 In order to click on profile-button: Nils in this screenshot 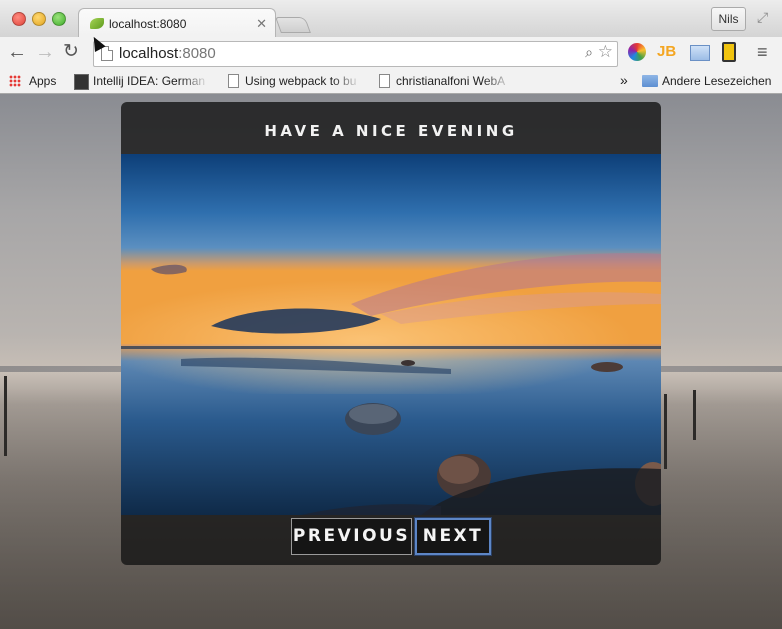, I will do `click(728, 19)`.